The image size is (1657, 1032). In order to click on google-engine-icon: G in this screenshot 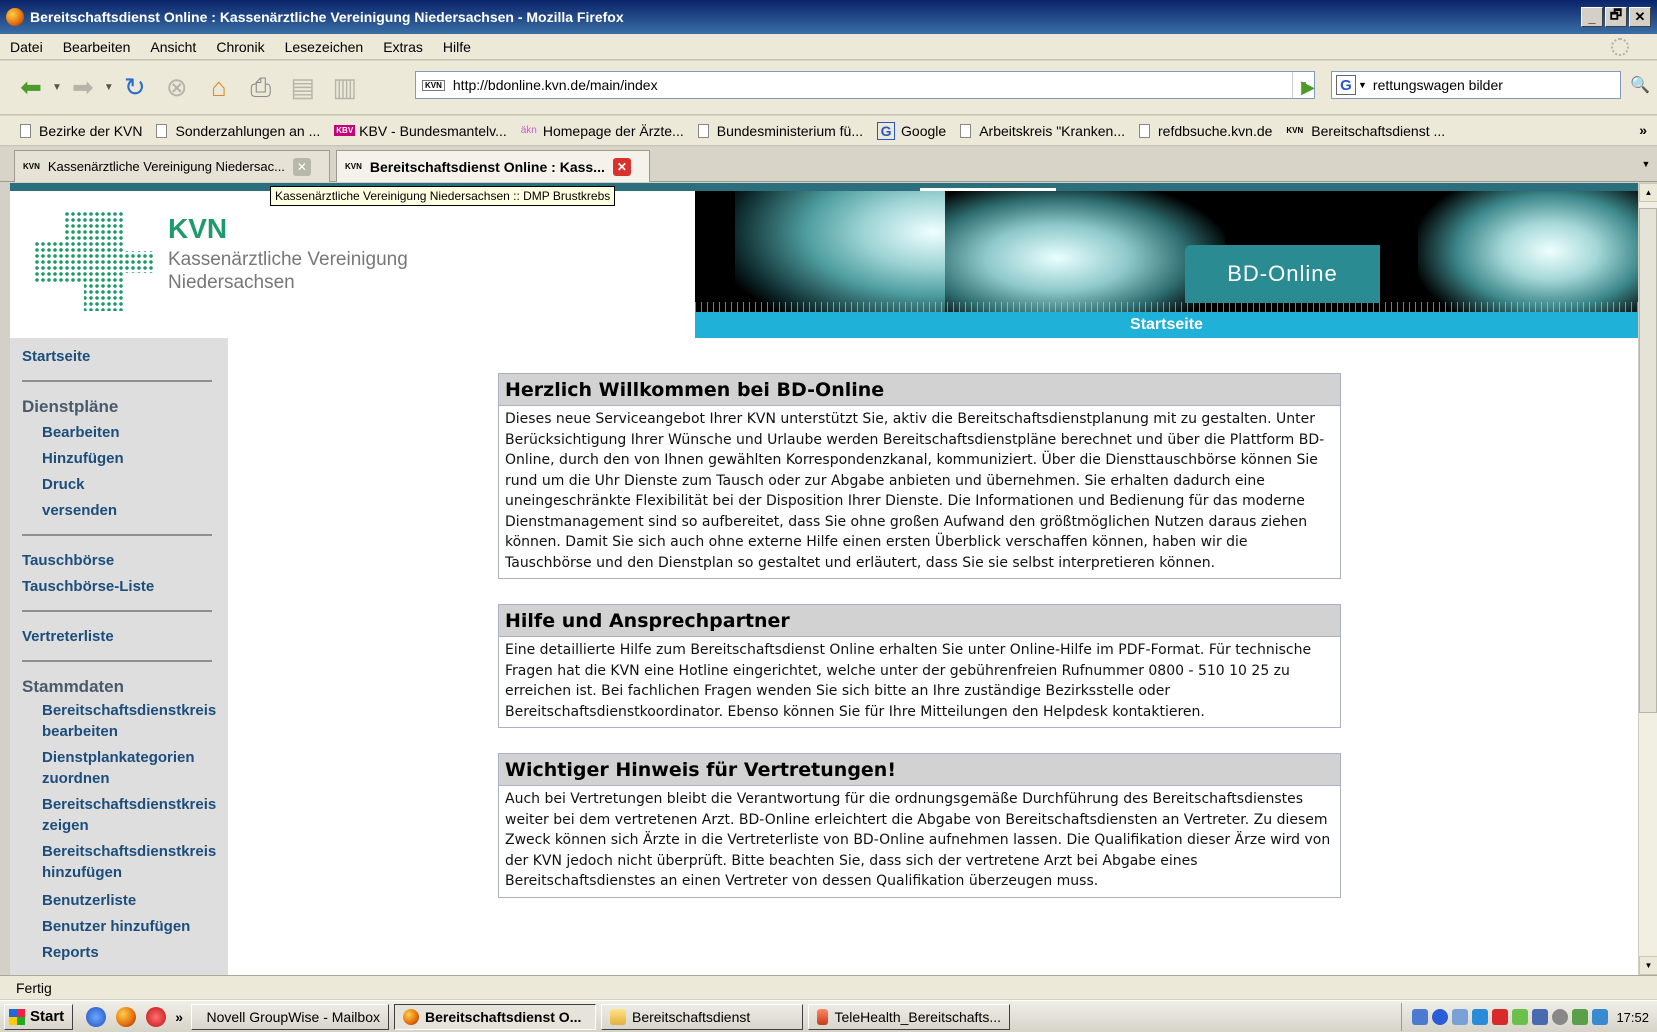, I will do `click(1346, 85)`.